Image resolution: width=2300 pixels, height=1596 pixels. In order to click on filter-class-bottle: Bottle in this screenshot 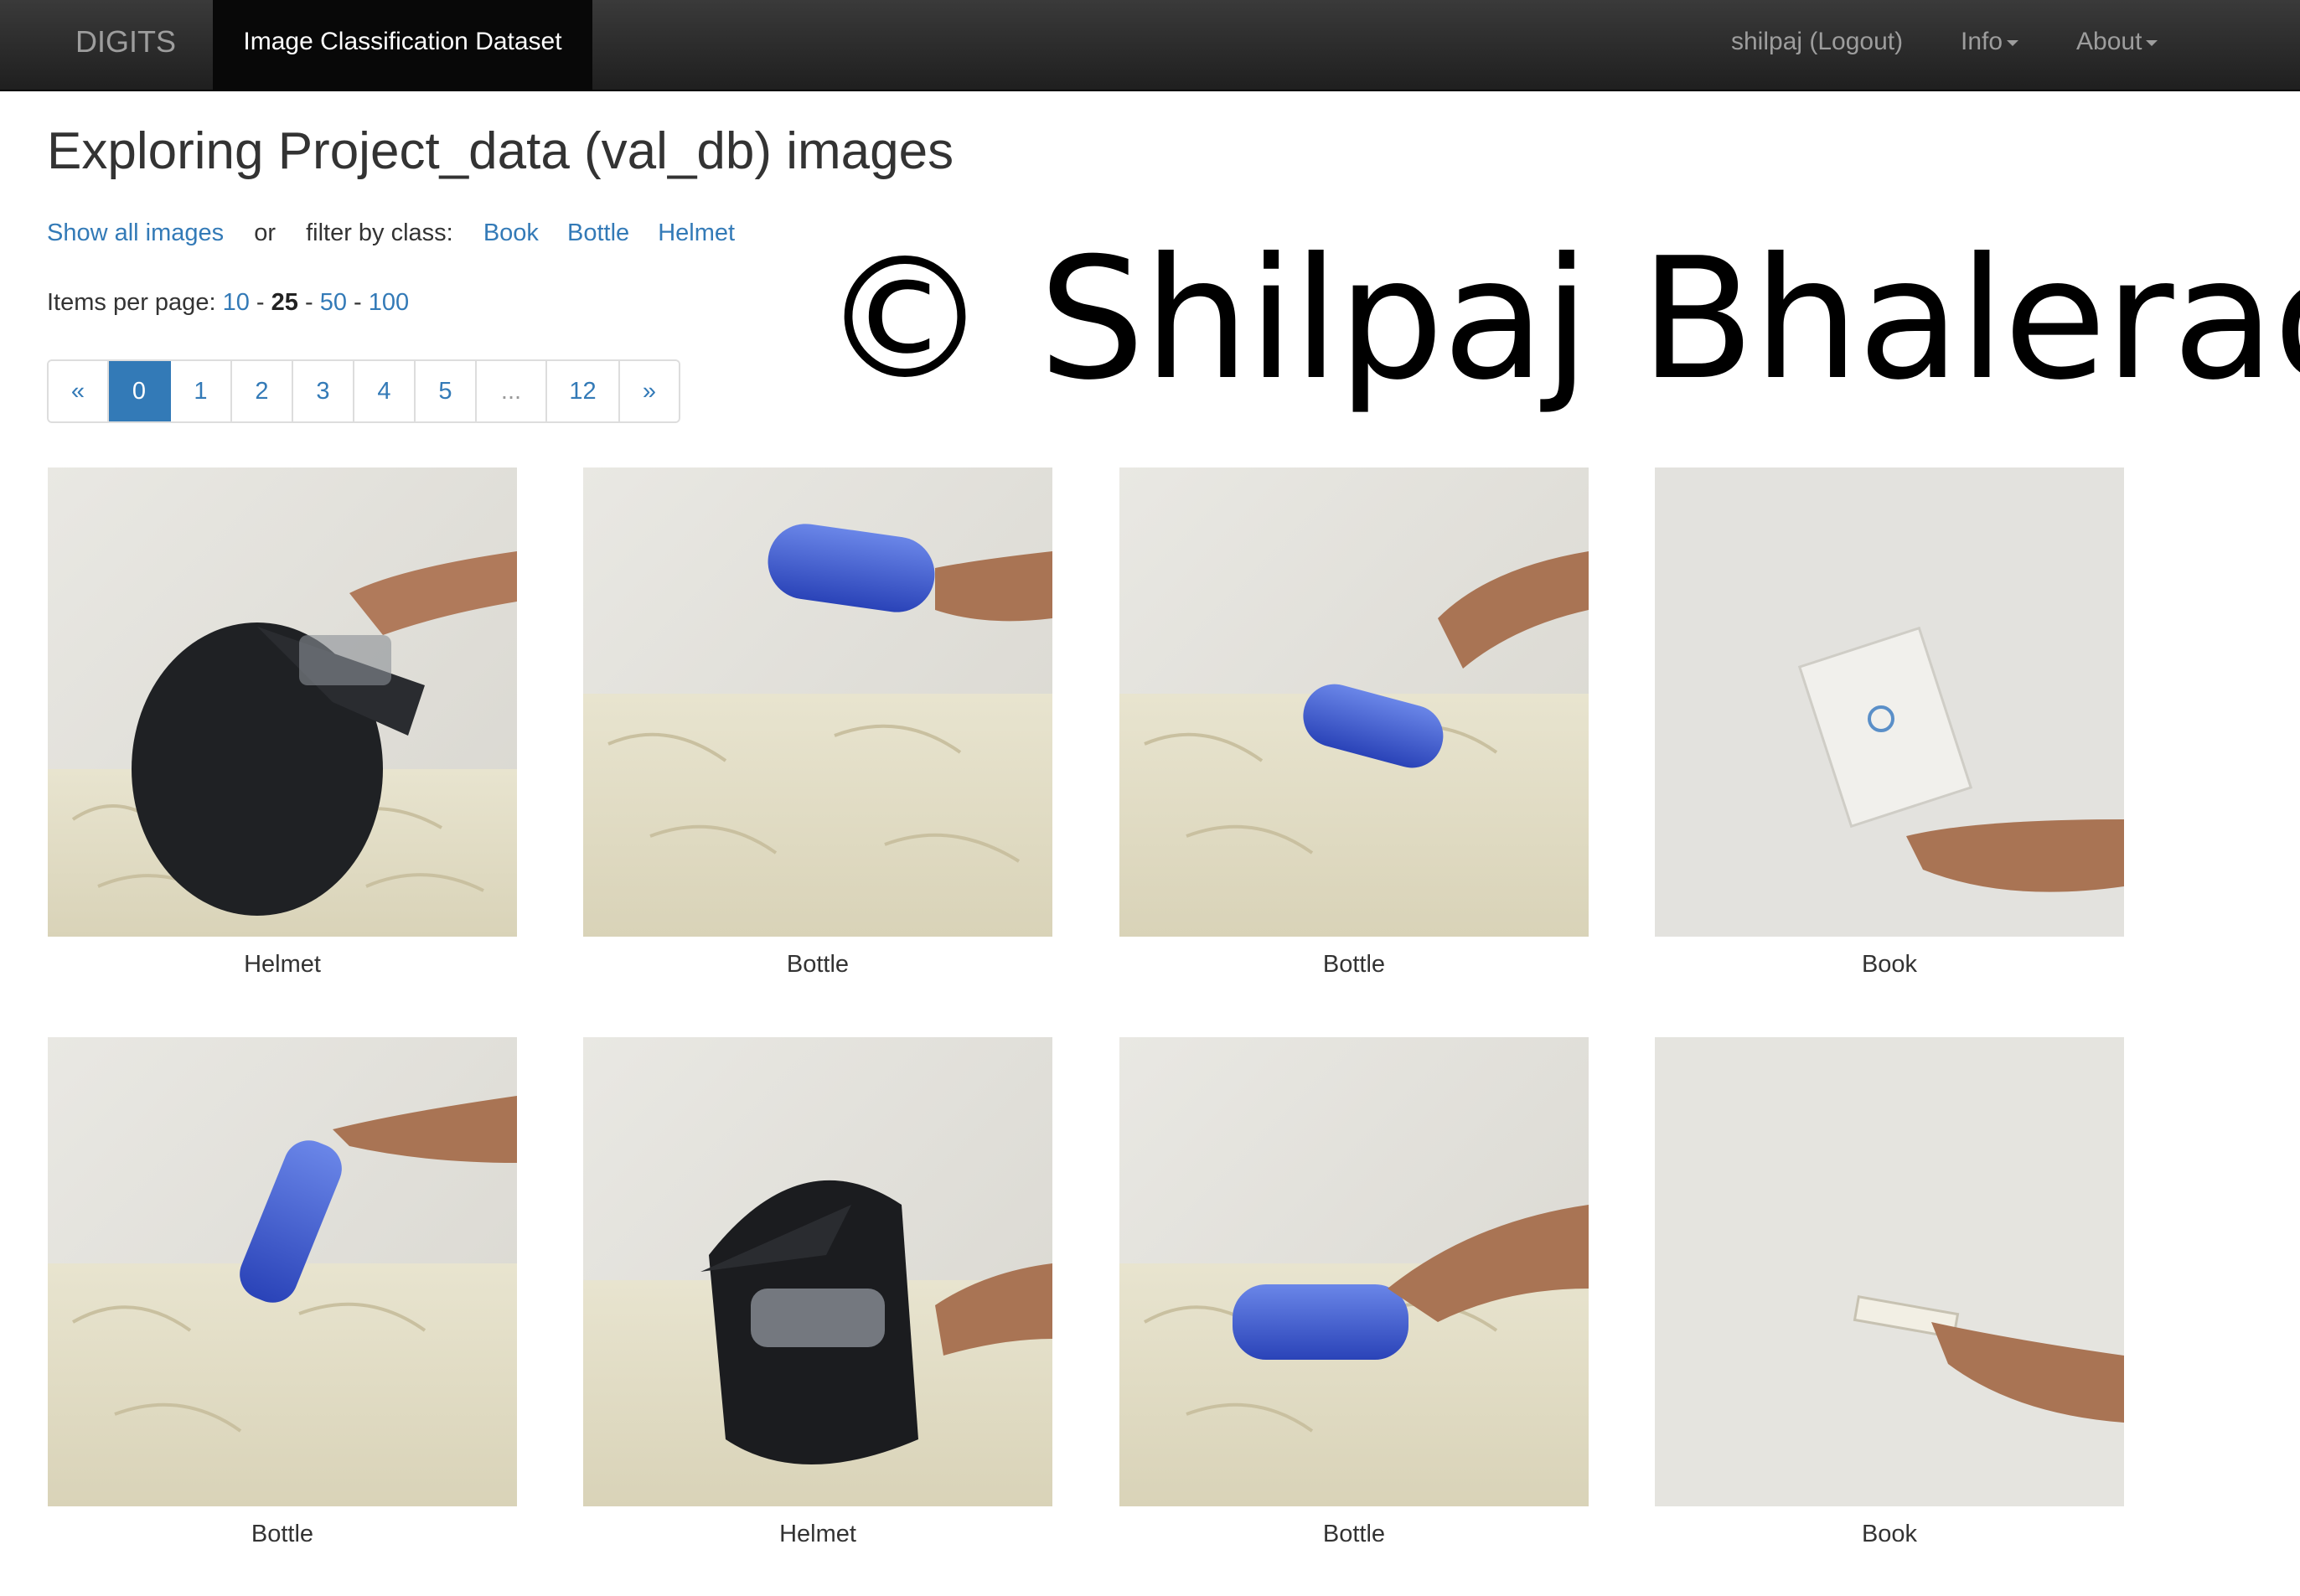, I will do `click(598, 233)`.